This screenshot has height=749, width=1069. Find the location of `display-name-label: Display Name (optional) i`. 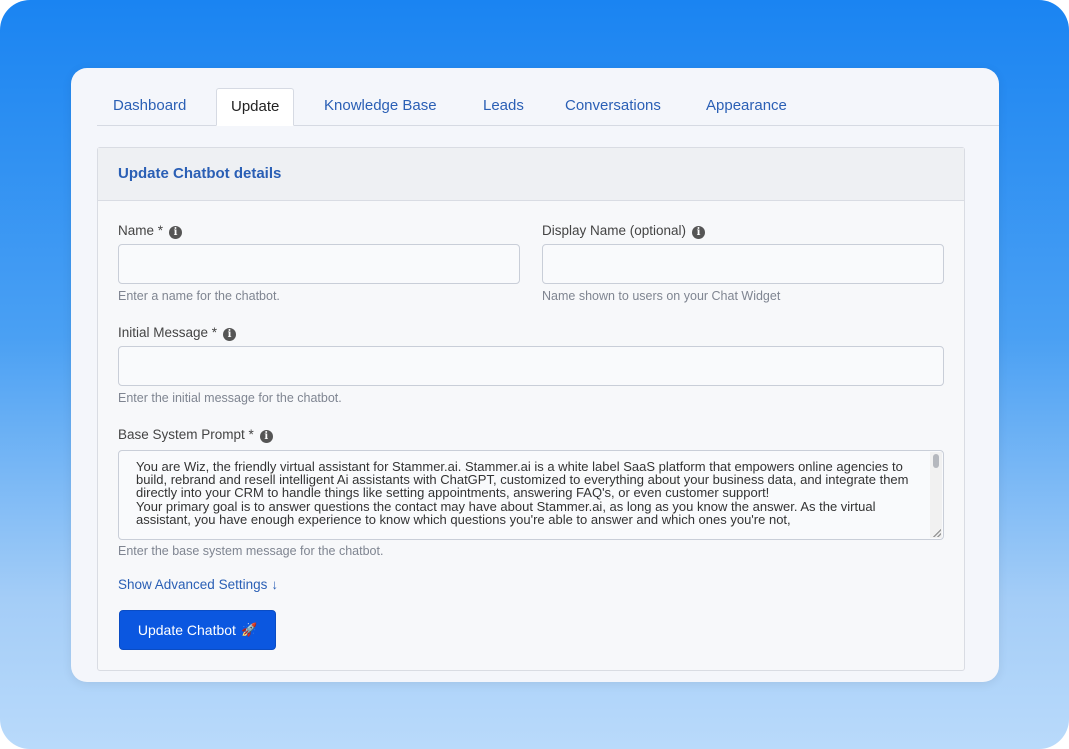

display-name-label: Display Name (optional) i is located at coordinates (624, 231).